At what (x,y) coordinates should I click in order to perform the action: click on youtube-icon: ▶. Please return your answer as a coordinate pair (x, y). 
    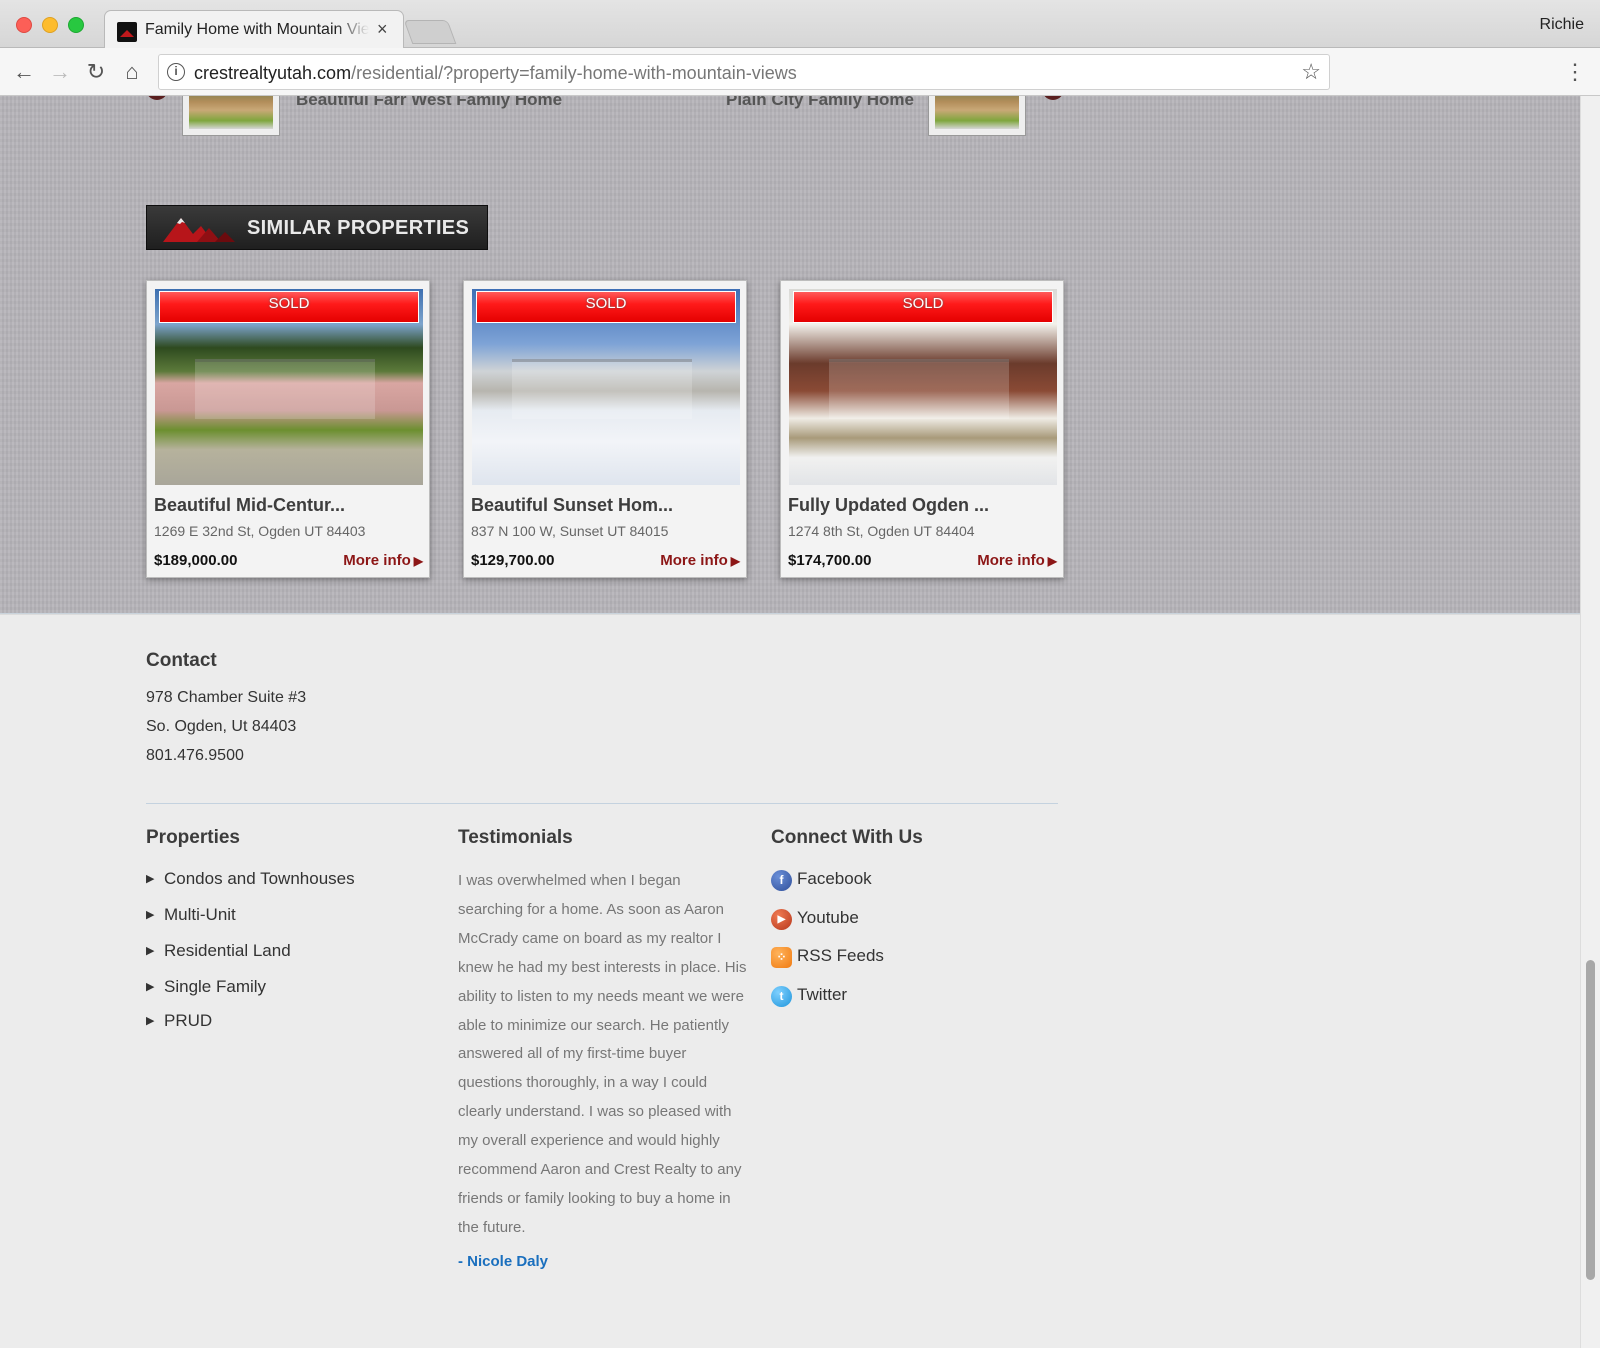
    Looking at the image, I should click on (781, 919).